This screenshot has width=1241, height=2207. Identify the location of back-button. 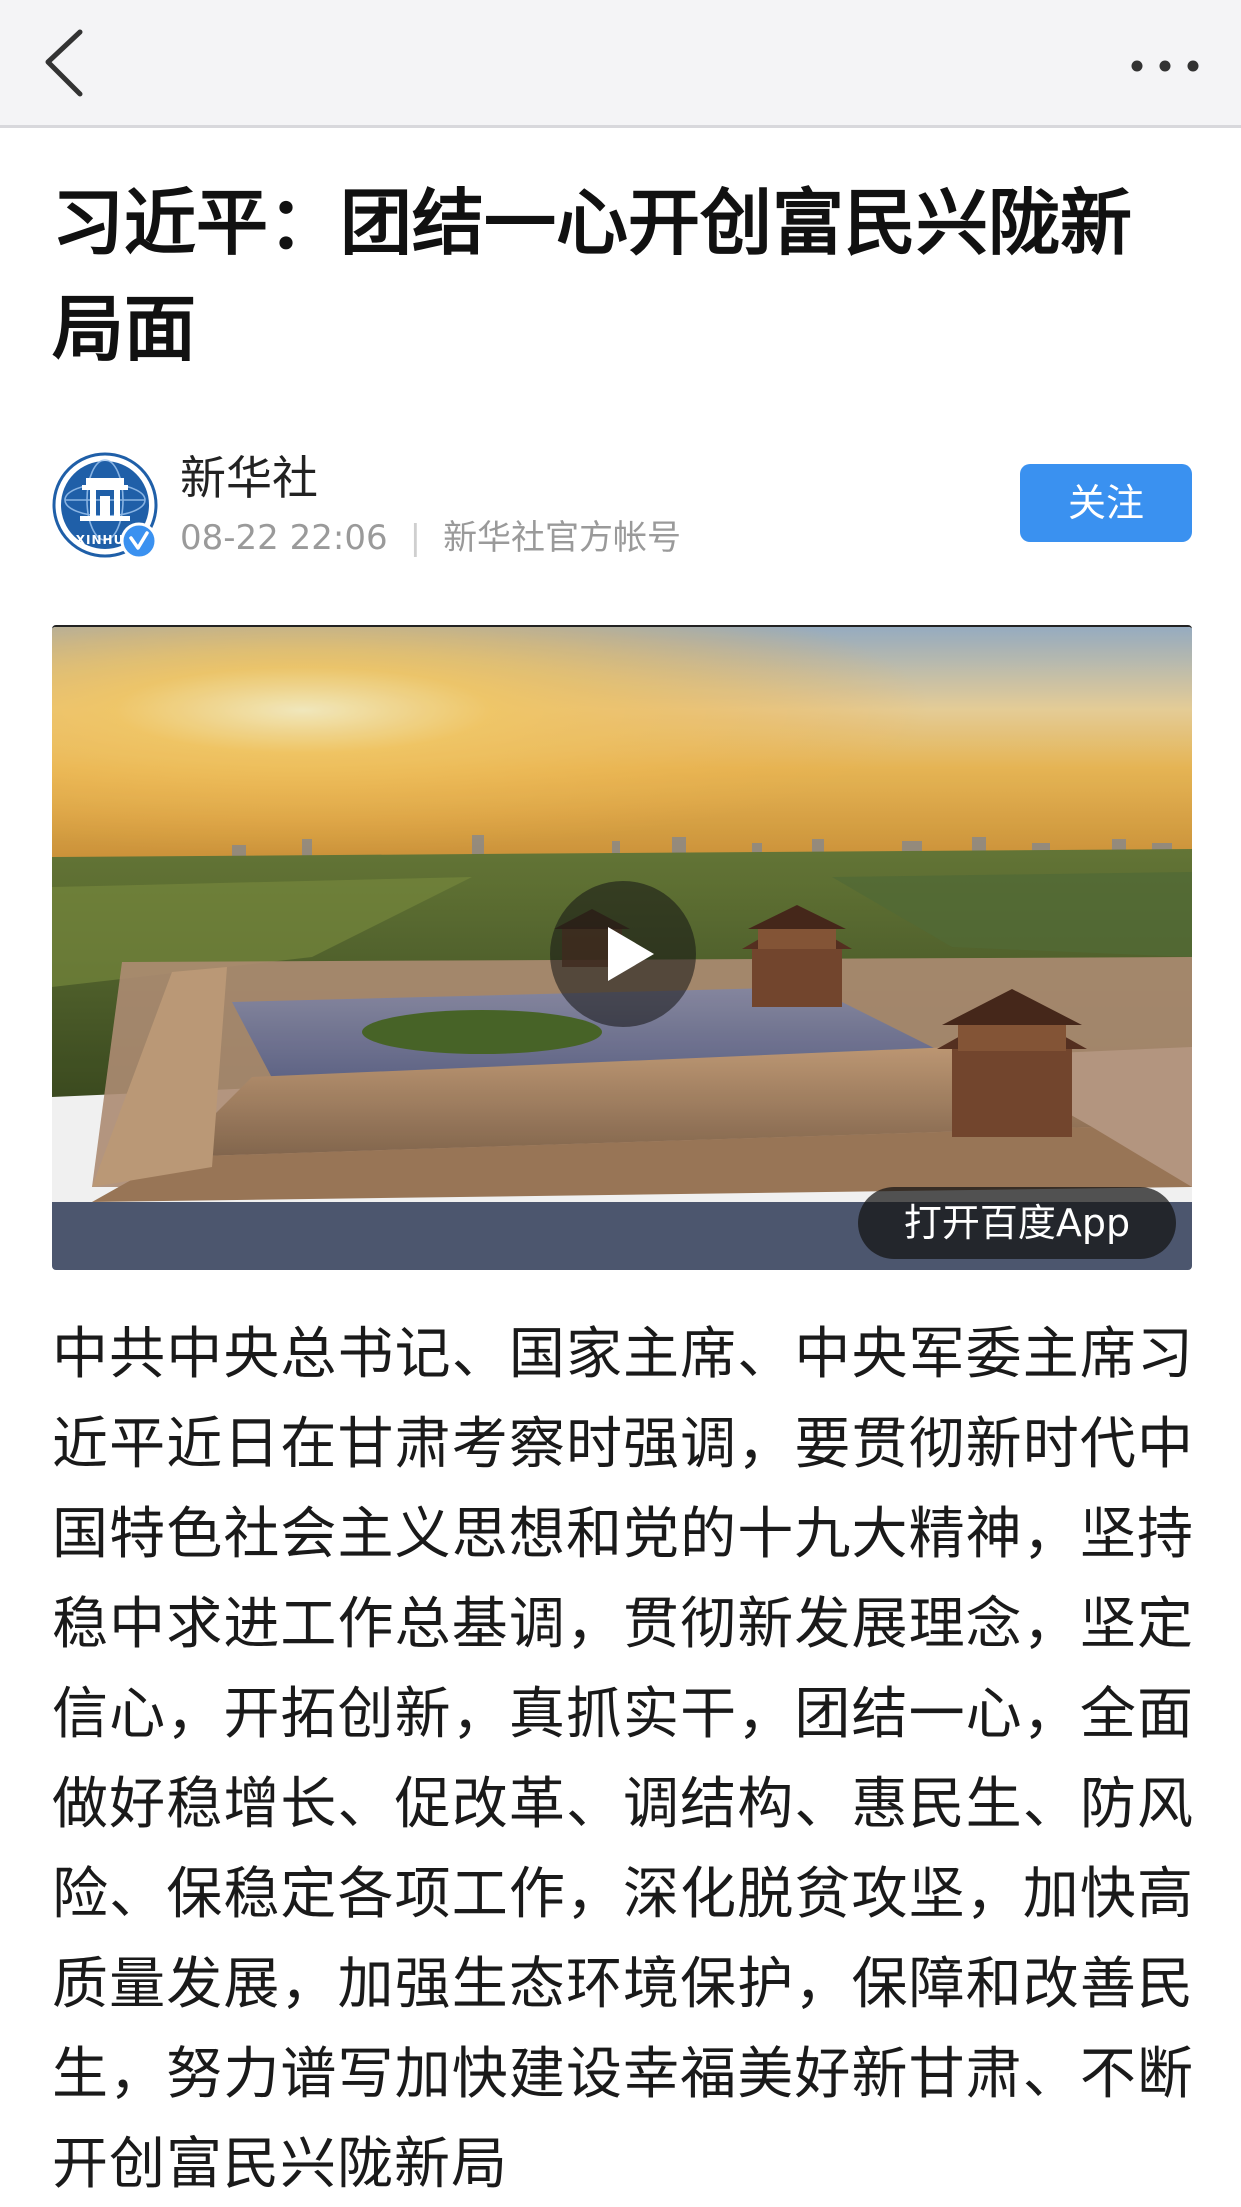
(70, 62).